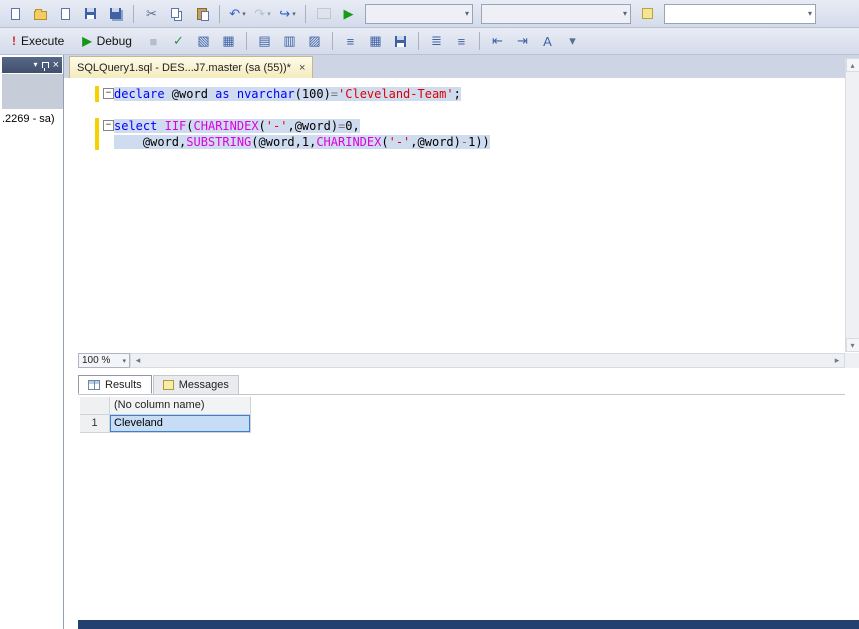 The height and width of the screenshot is (629, 859). What do you see at coordinates (461, 41) in the screenshot?
I see `uncomment-button: ≡` at bounding box center [461, 41].